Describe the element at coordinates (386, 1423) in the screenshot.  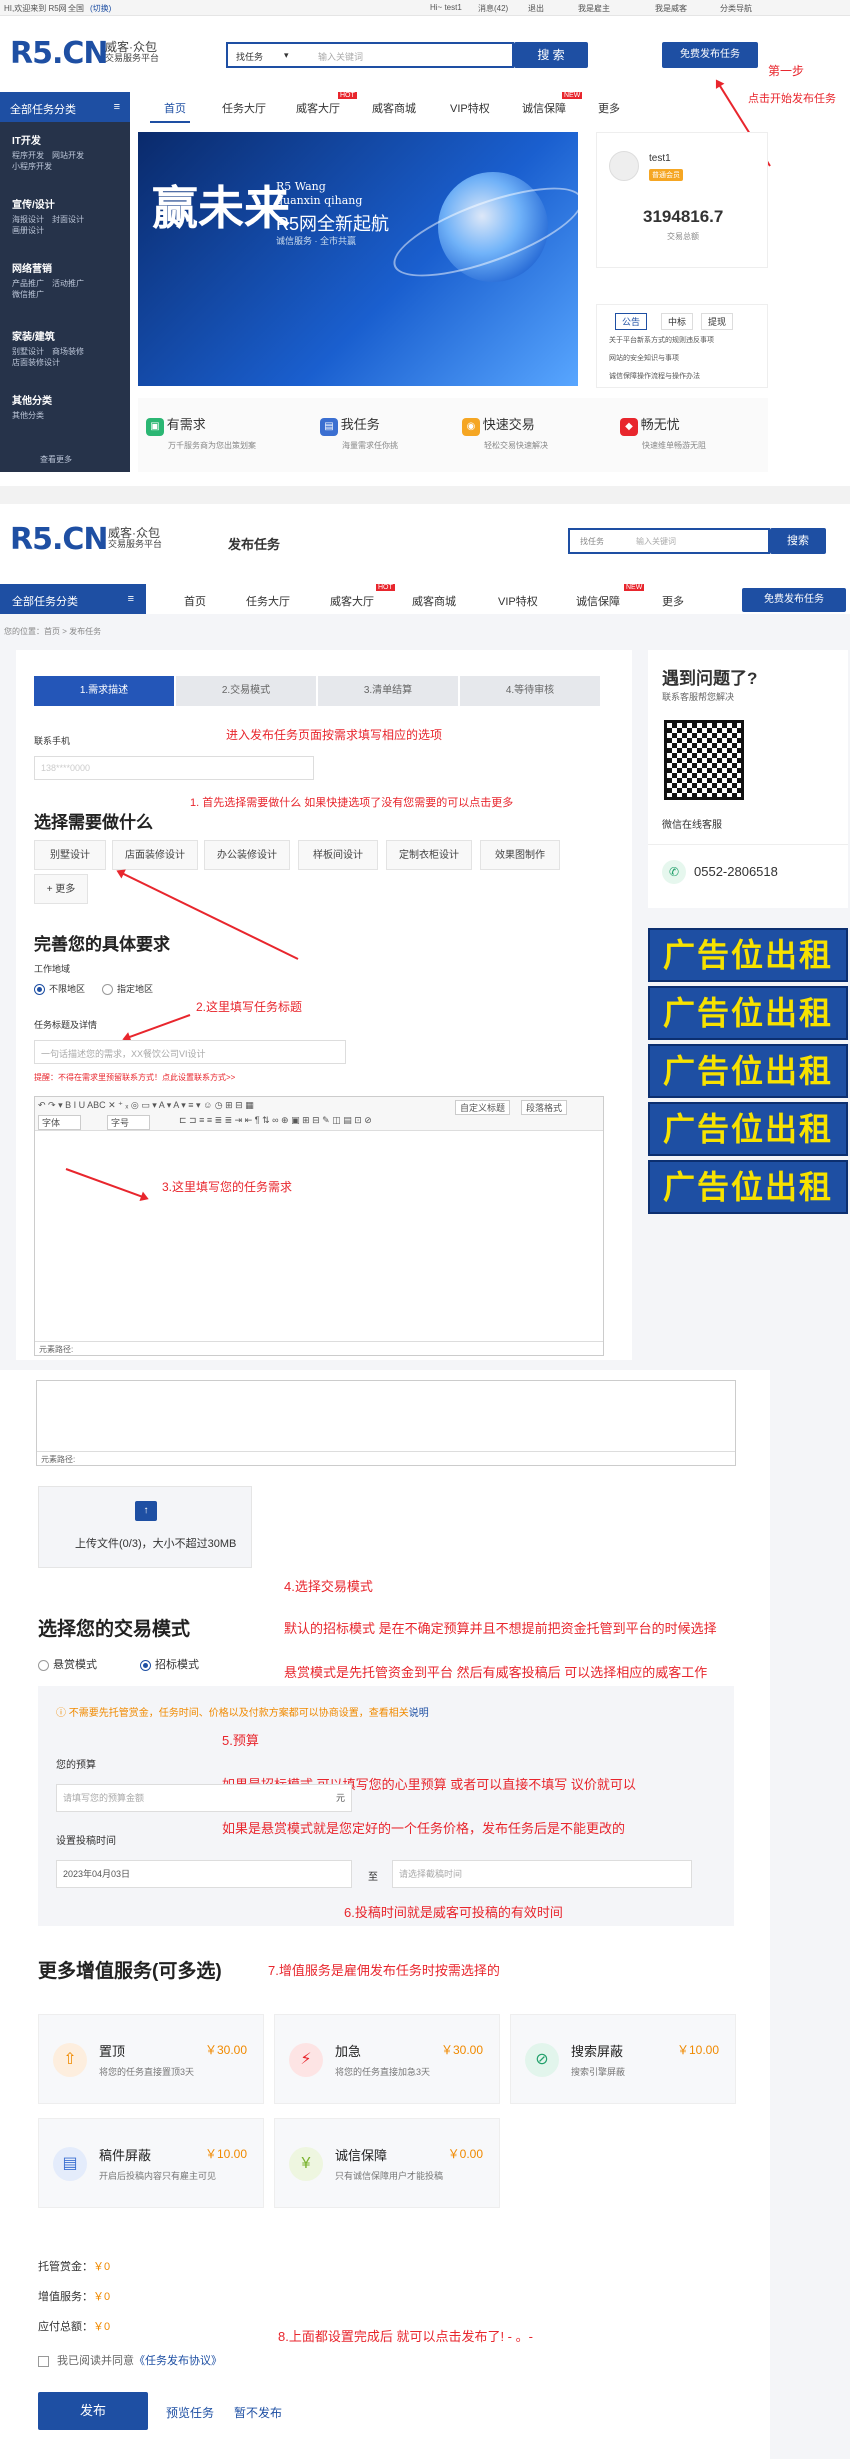
I see `rich-text-editor-bottom: 元素路径:` at that location.